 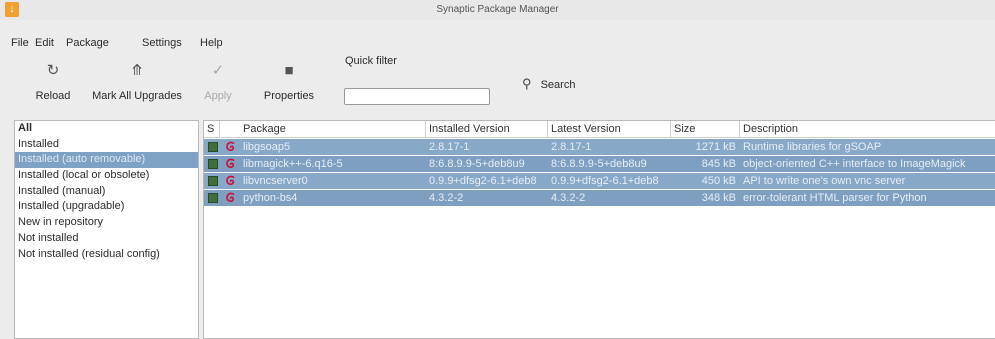 I want to click on column-latest-version: Latest Version, so click(x=609, y=129).